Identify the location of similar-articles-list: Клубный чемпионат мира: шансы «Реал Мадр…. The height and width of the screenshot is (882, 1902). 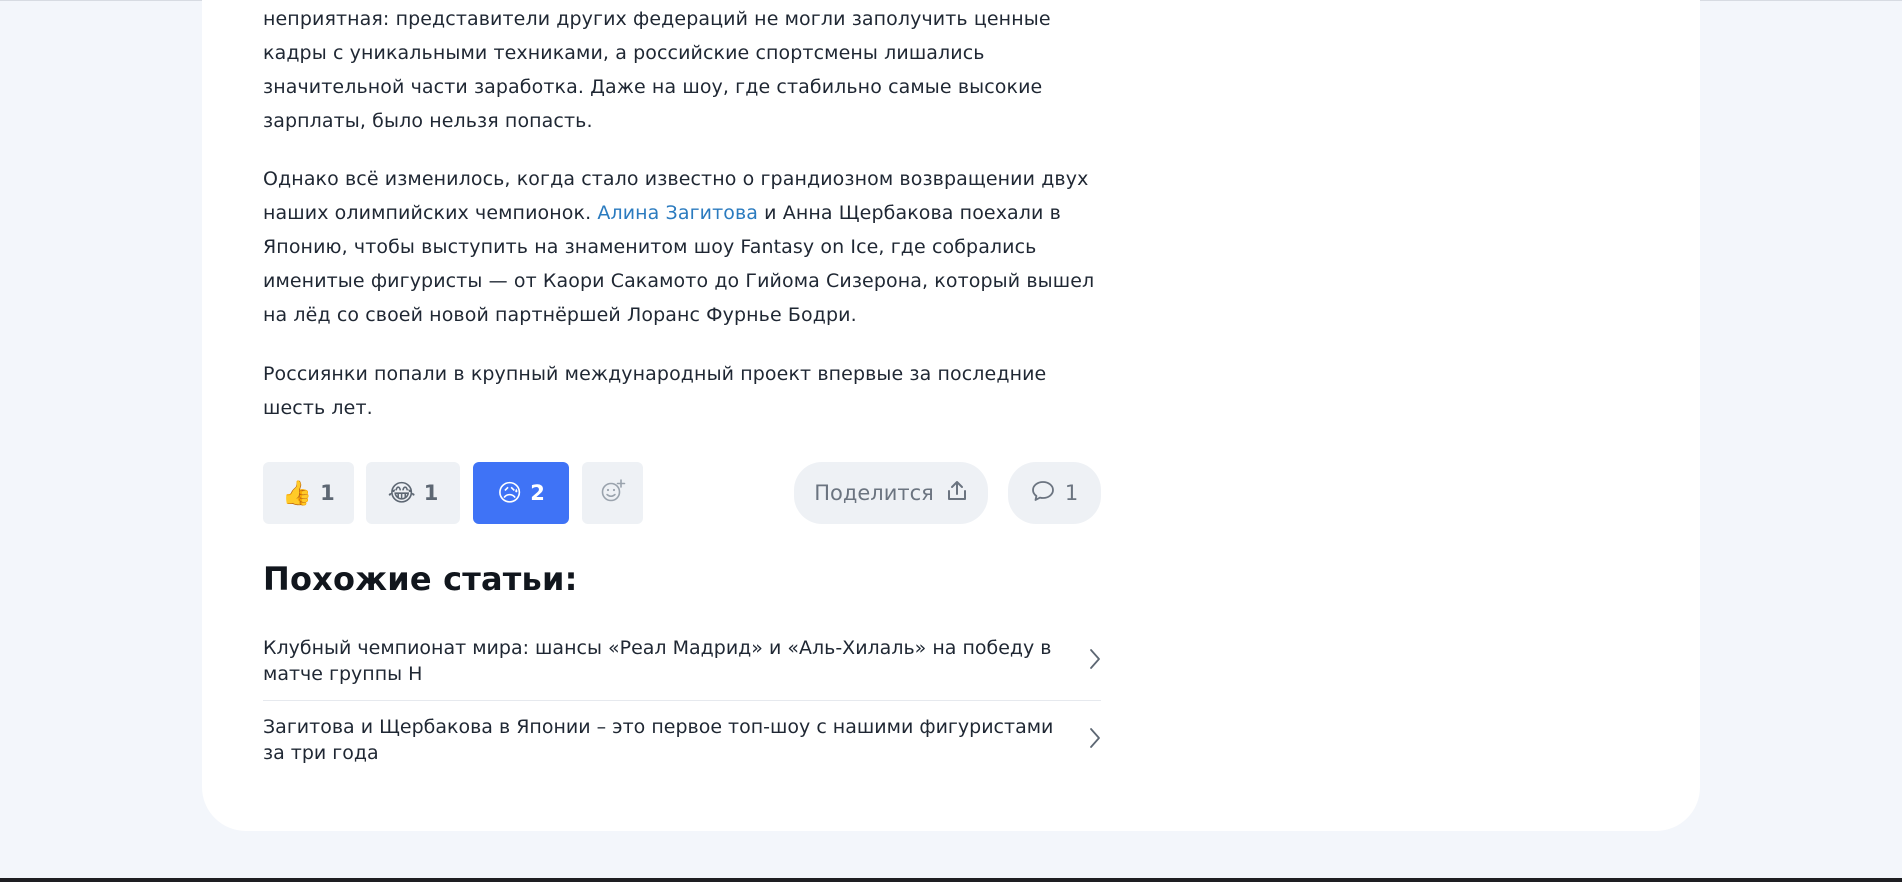
(682, 700).